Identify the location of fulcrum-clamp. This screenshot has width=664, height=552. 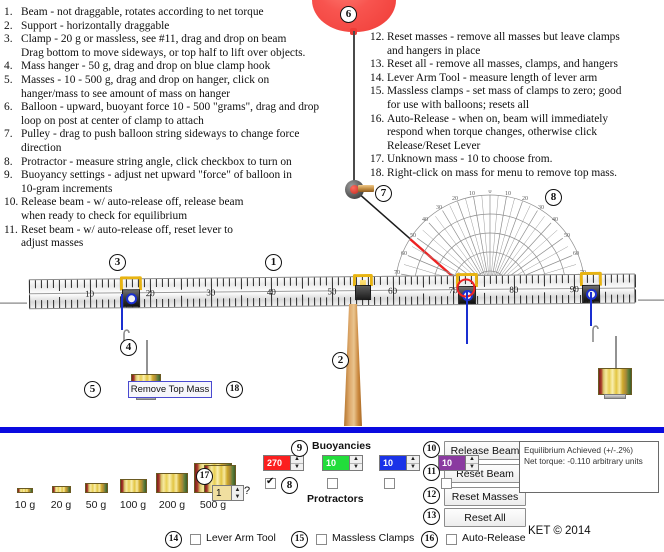
(362, 287).